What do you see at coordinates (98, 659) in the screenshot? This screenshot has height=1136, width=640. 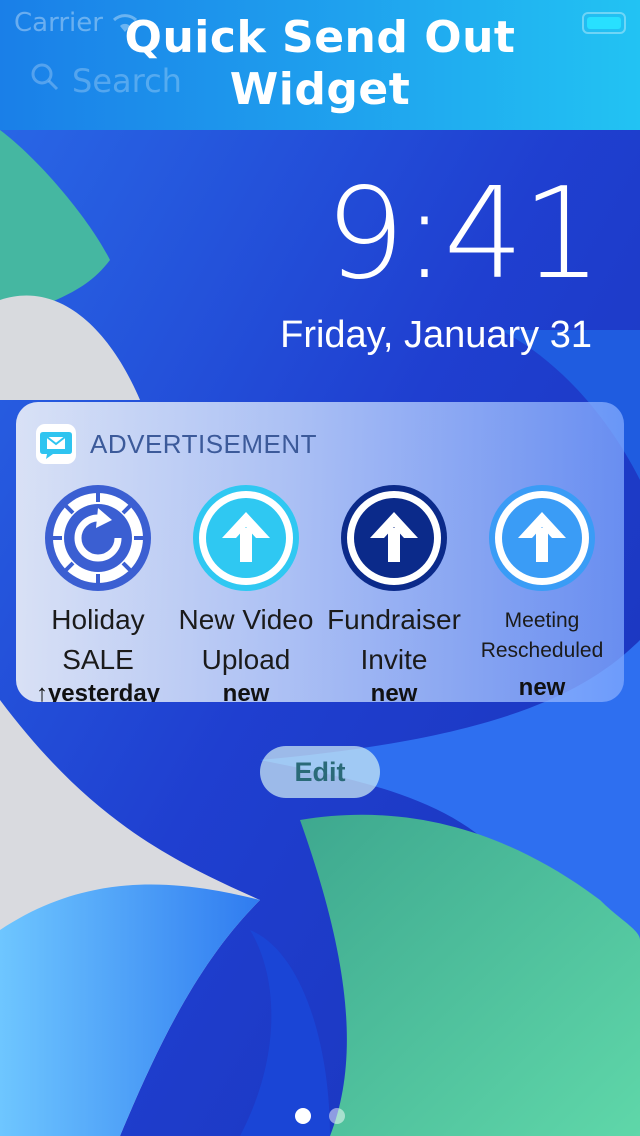 I see `item-subtitle: SALE` at bounding box center [98, 659].